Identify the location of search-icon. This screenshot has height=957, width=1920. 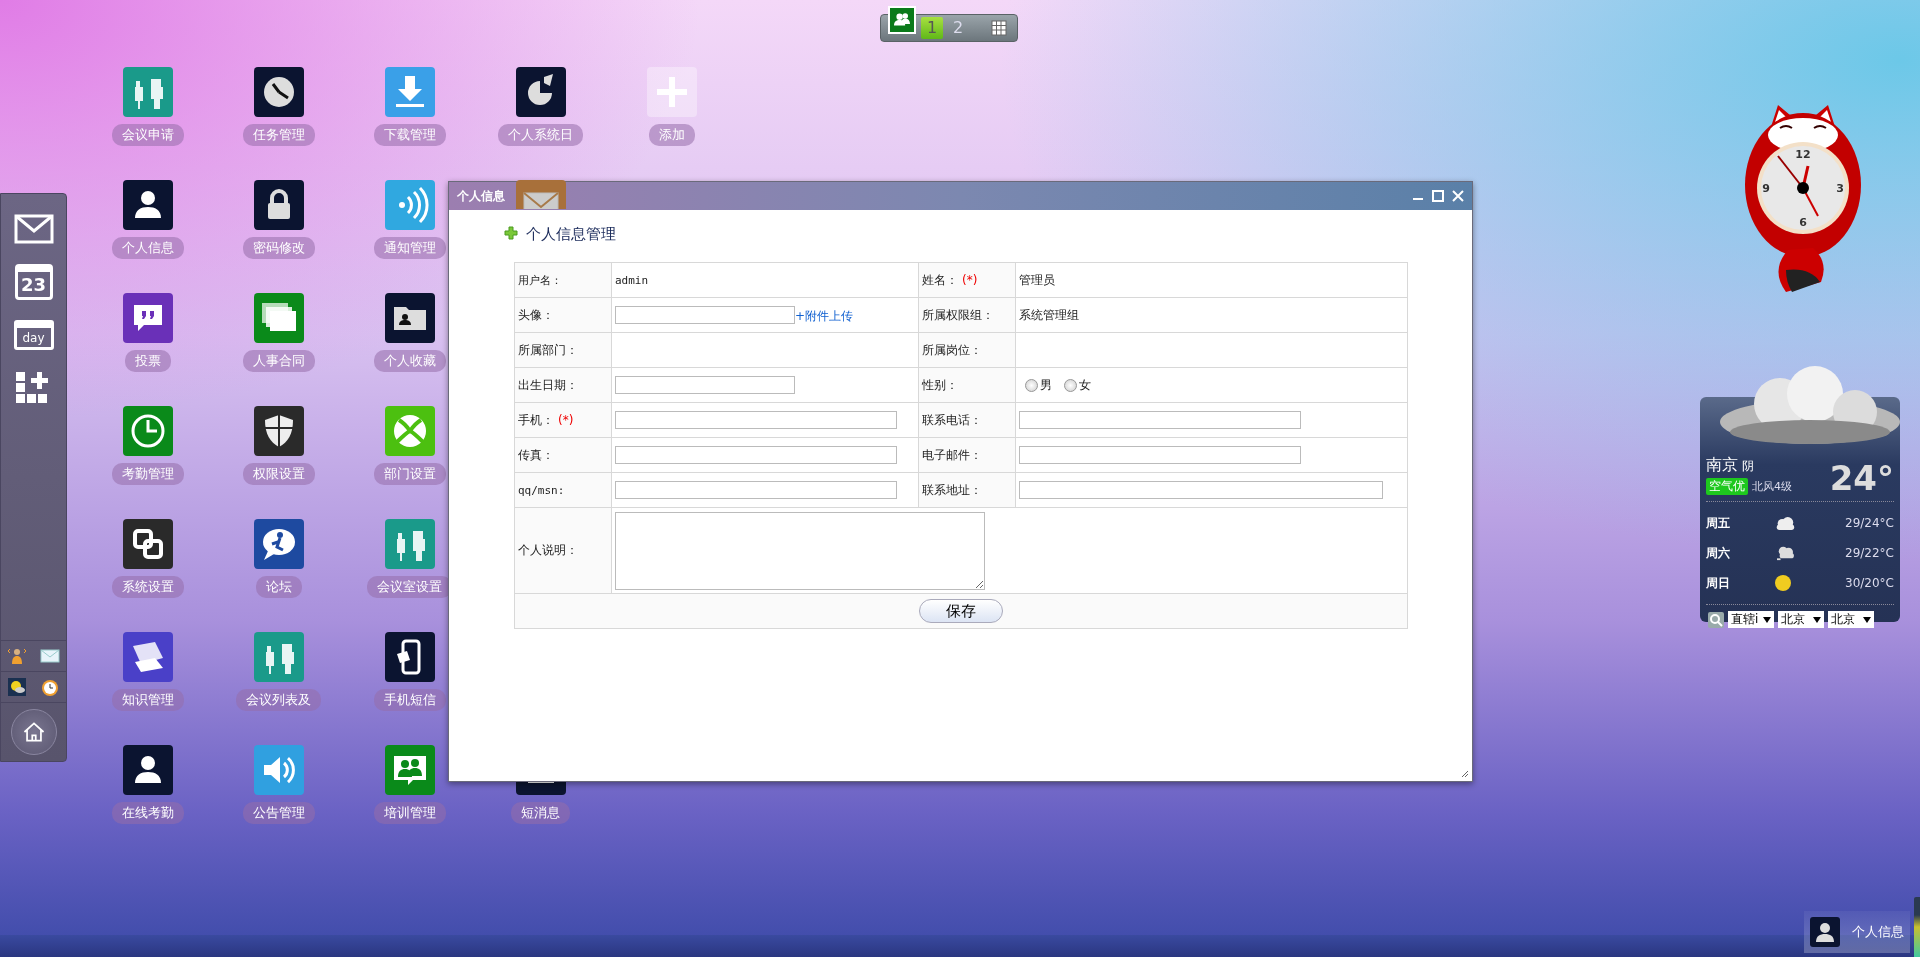
(1716, 619).